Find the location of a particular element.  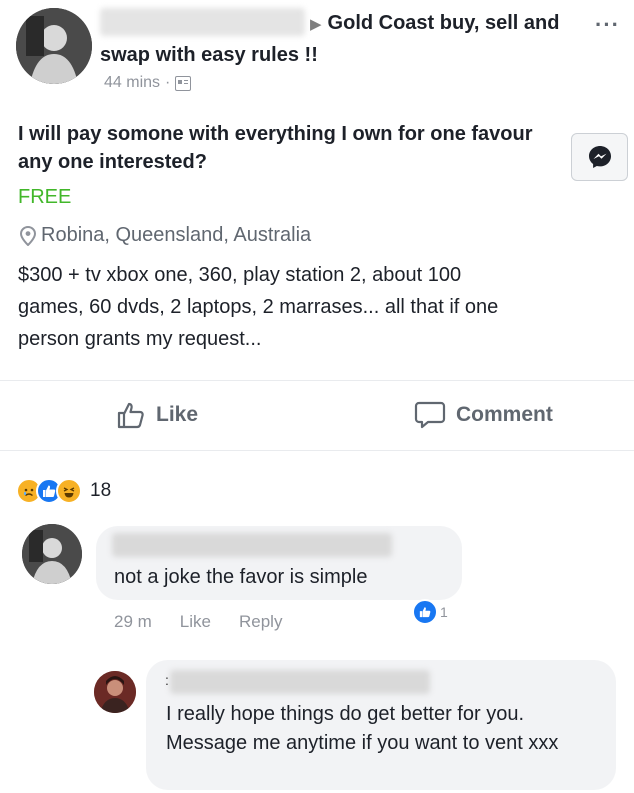

comment-icon is located at coordinates (430, 415).